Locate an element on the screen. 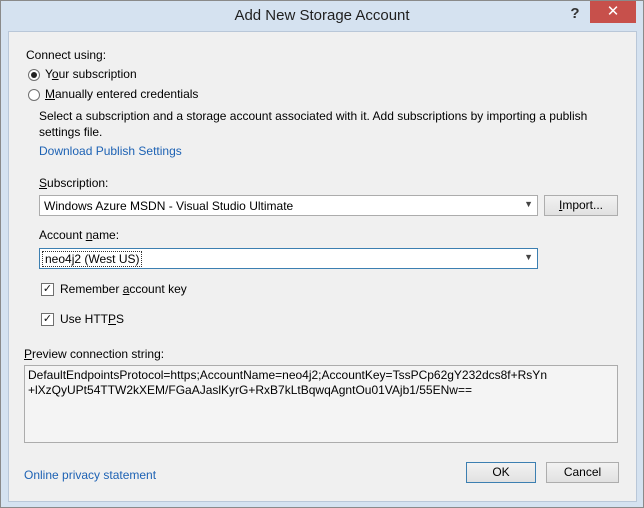 This screenshot has height=508, width=644. account-name-dropdown: neo4j2 (West US) ▼ is located at coordinates (288, 258).